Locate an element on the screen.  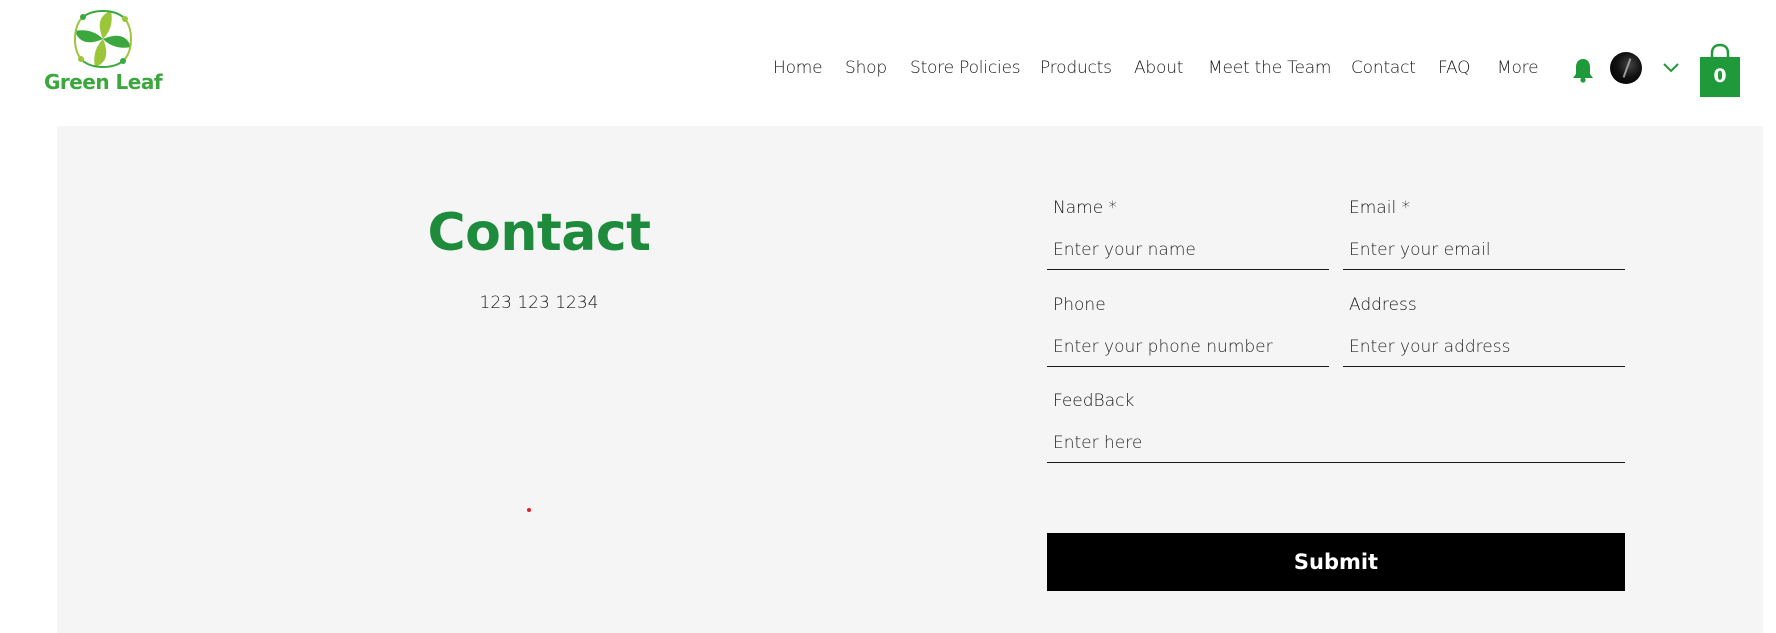
address-label: Address is located at coordinates (1383, 305).